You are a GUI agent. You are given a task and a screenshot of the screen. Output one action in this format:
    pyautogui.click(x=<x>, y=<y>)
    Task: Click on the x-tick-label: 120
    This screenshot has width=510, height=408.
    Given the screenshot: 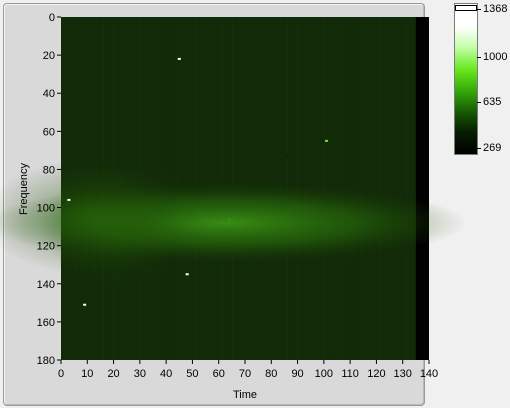 What is the action you would take?
    pyautogui.click(x=376, y=374)
    